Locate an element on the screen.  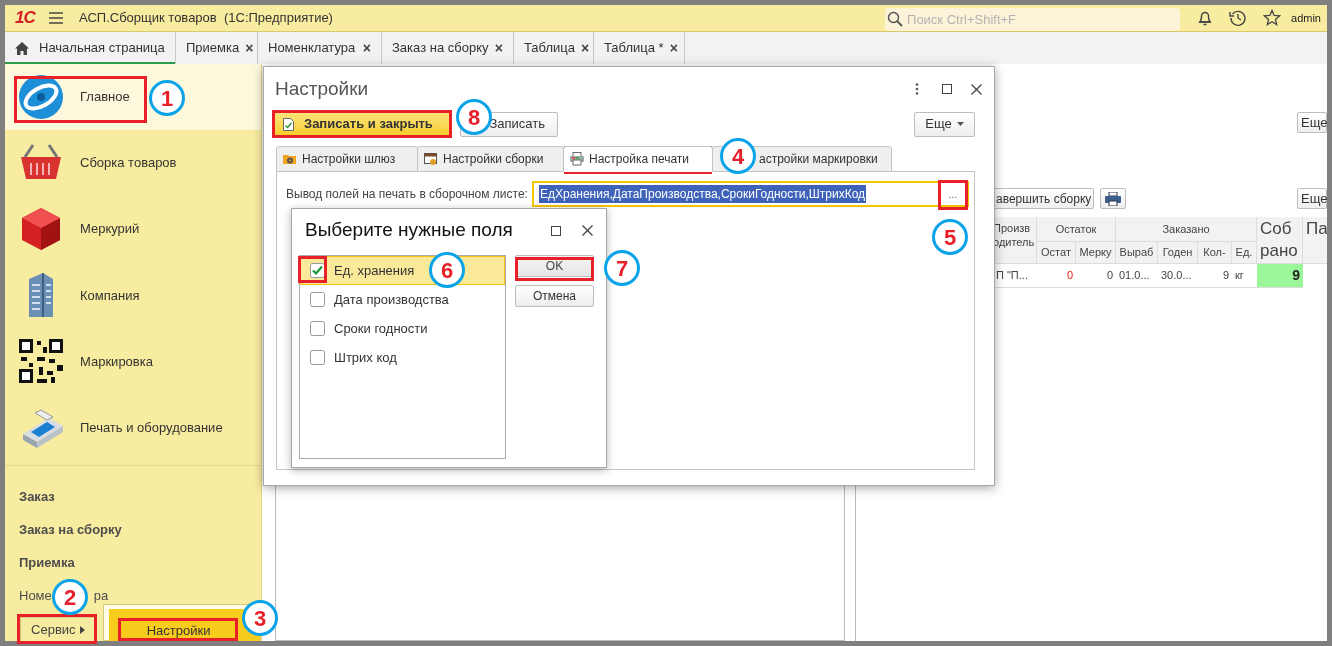
sidebar-item: Меркурий is located at coordinates (133, 229).